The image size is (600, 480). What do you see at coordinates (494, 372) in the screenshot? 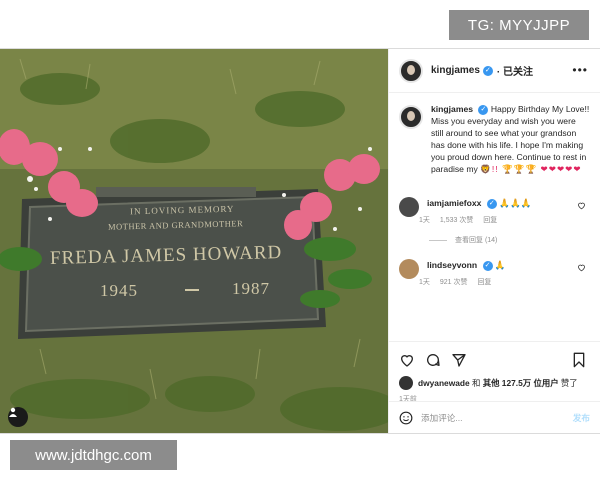
I see `post-actions: dwyanewade 和 其他 127.5万 位用户 赞了 1天前` at bounding box center [494, 372].